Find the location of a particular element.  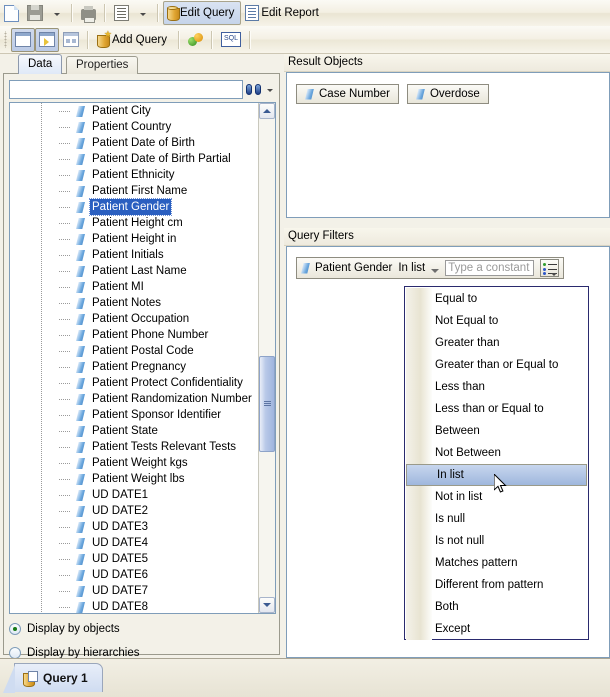

view-sql-button: SQL is located at coordinates (231, 40).